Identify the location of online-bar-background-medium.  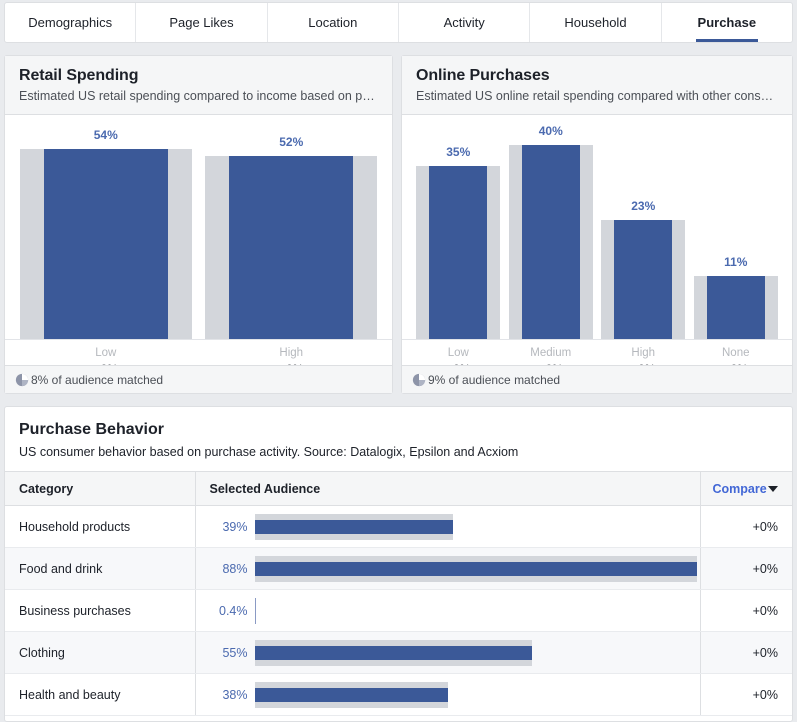
(550, 242).